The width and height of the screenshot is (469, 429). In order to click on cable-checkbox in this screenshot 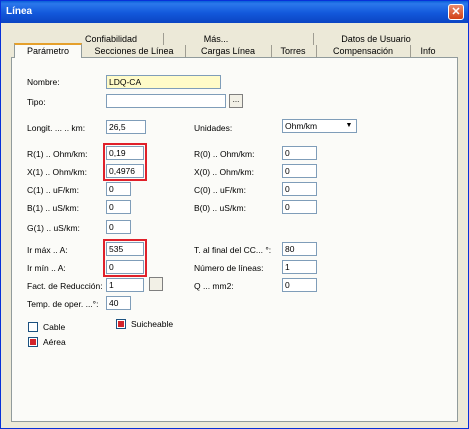, I will do `click(33, 327)`.